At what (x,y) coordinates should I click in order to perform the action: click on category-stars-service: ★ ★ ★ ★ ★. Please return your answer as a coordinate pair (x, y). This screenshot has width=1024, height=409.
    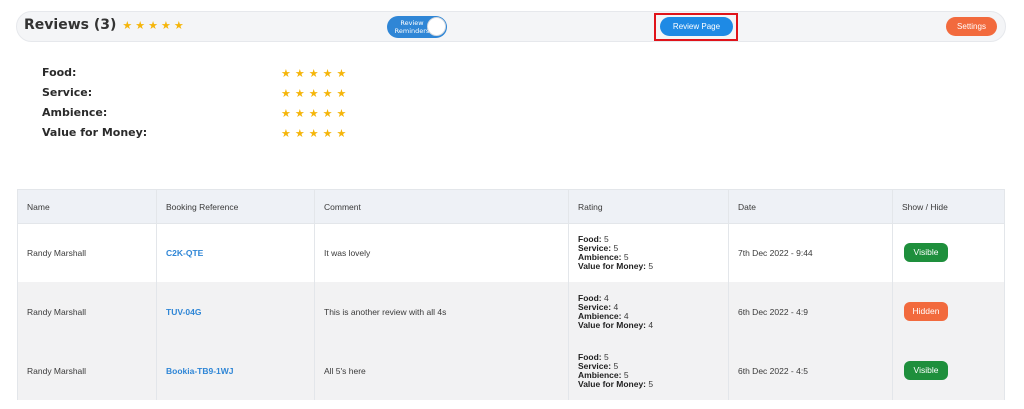
    Looking at the image, I should click on (313, 93).